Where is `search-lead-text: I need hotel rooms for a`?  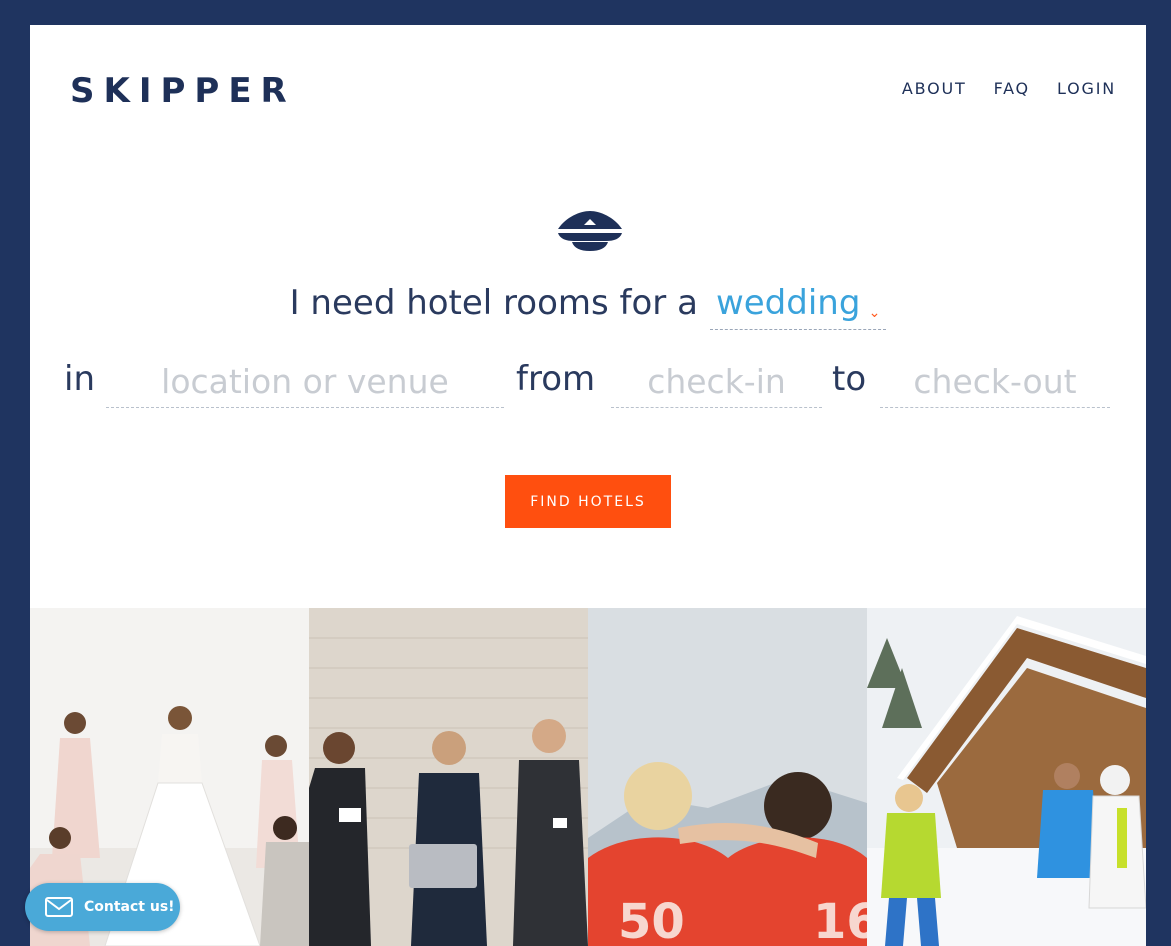
search-lead-text: I need hotel rooms for a is located at coordinates (493, 303).